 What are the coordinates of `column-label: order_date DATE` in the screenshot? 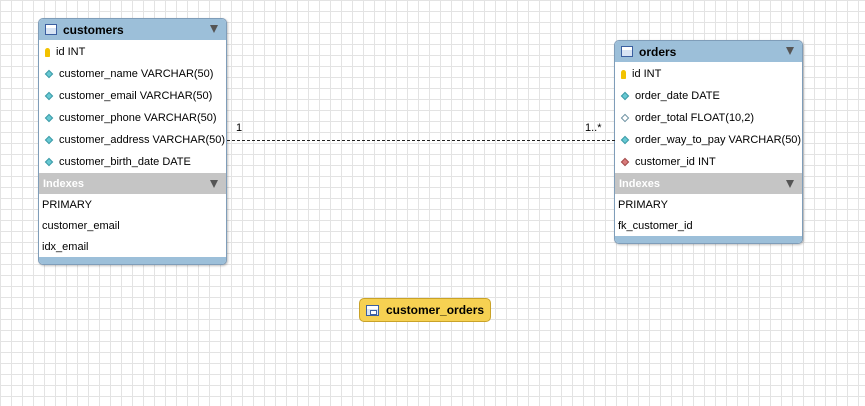 It's located at (677, 96).